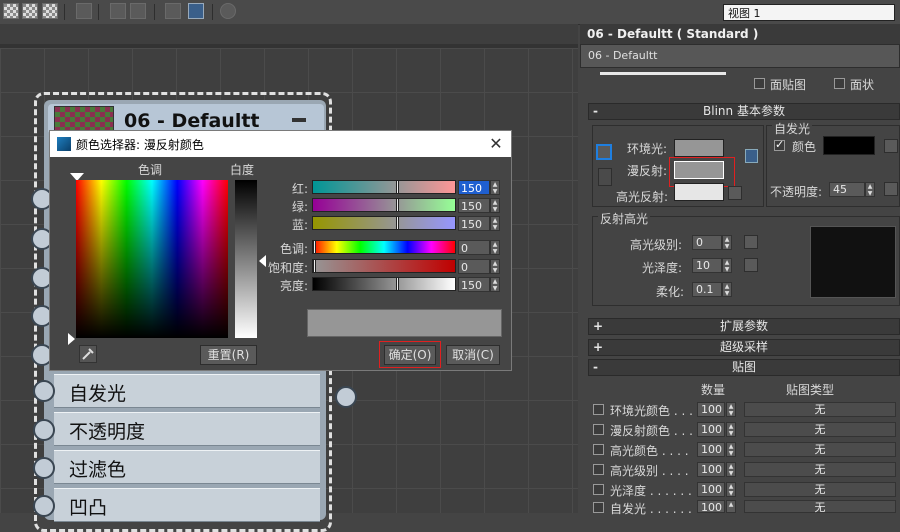 The width and height of the screenshot is (900, 532). Describe the element at coordinates (744, 367) in the screenshot. I see `maps-rollout: - 贴图` at that location.